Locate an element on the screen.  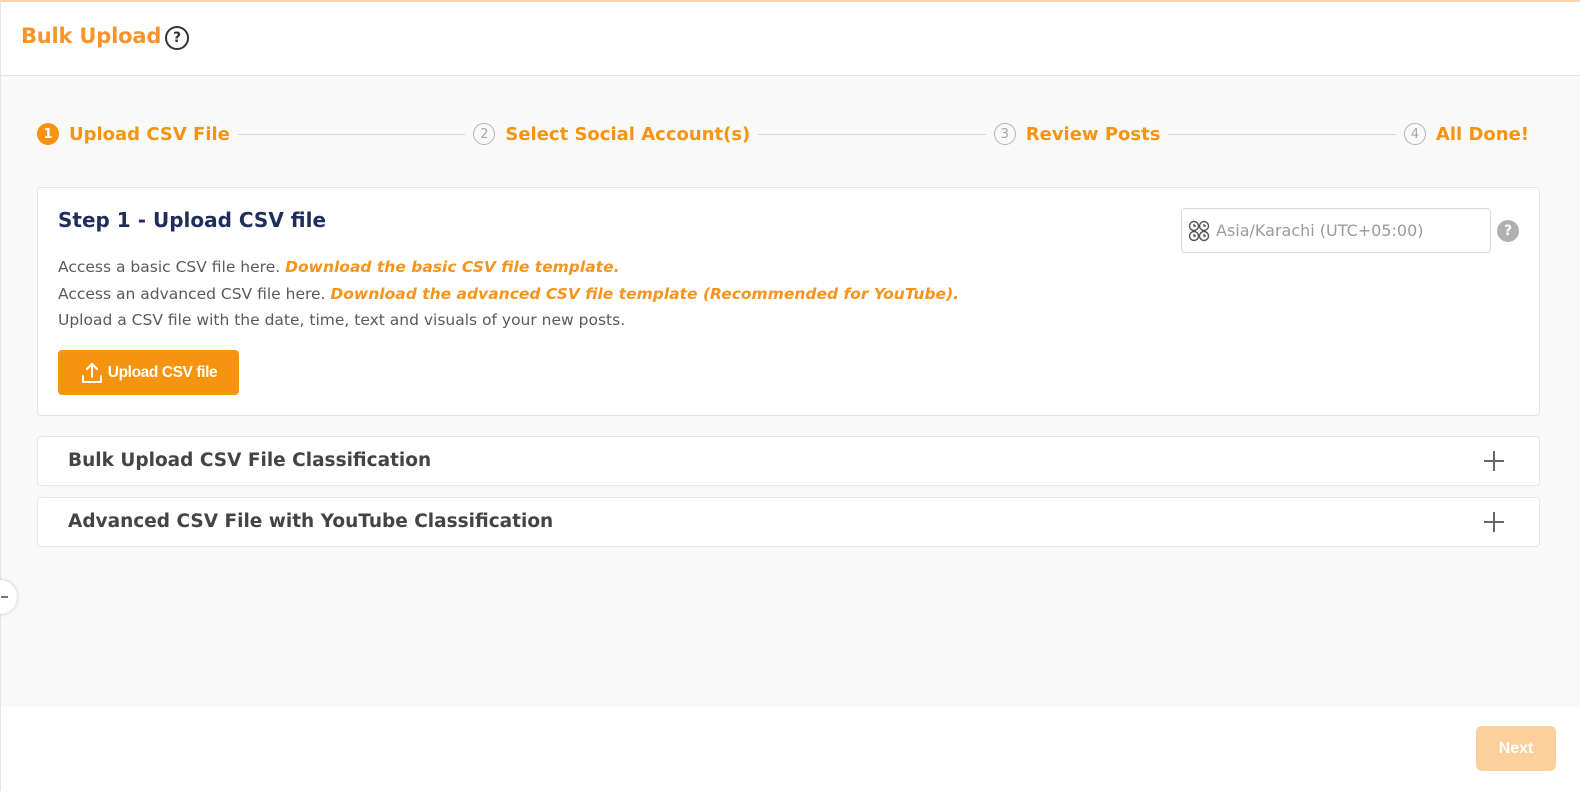
accordion-title: Bulk Upload CSV File Classification is located at coordinates (250, 460).